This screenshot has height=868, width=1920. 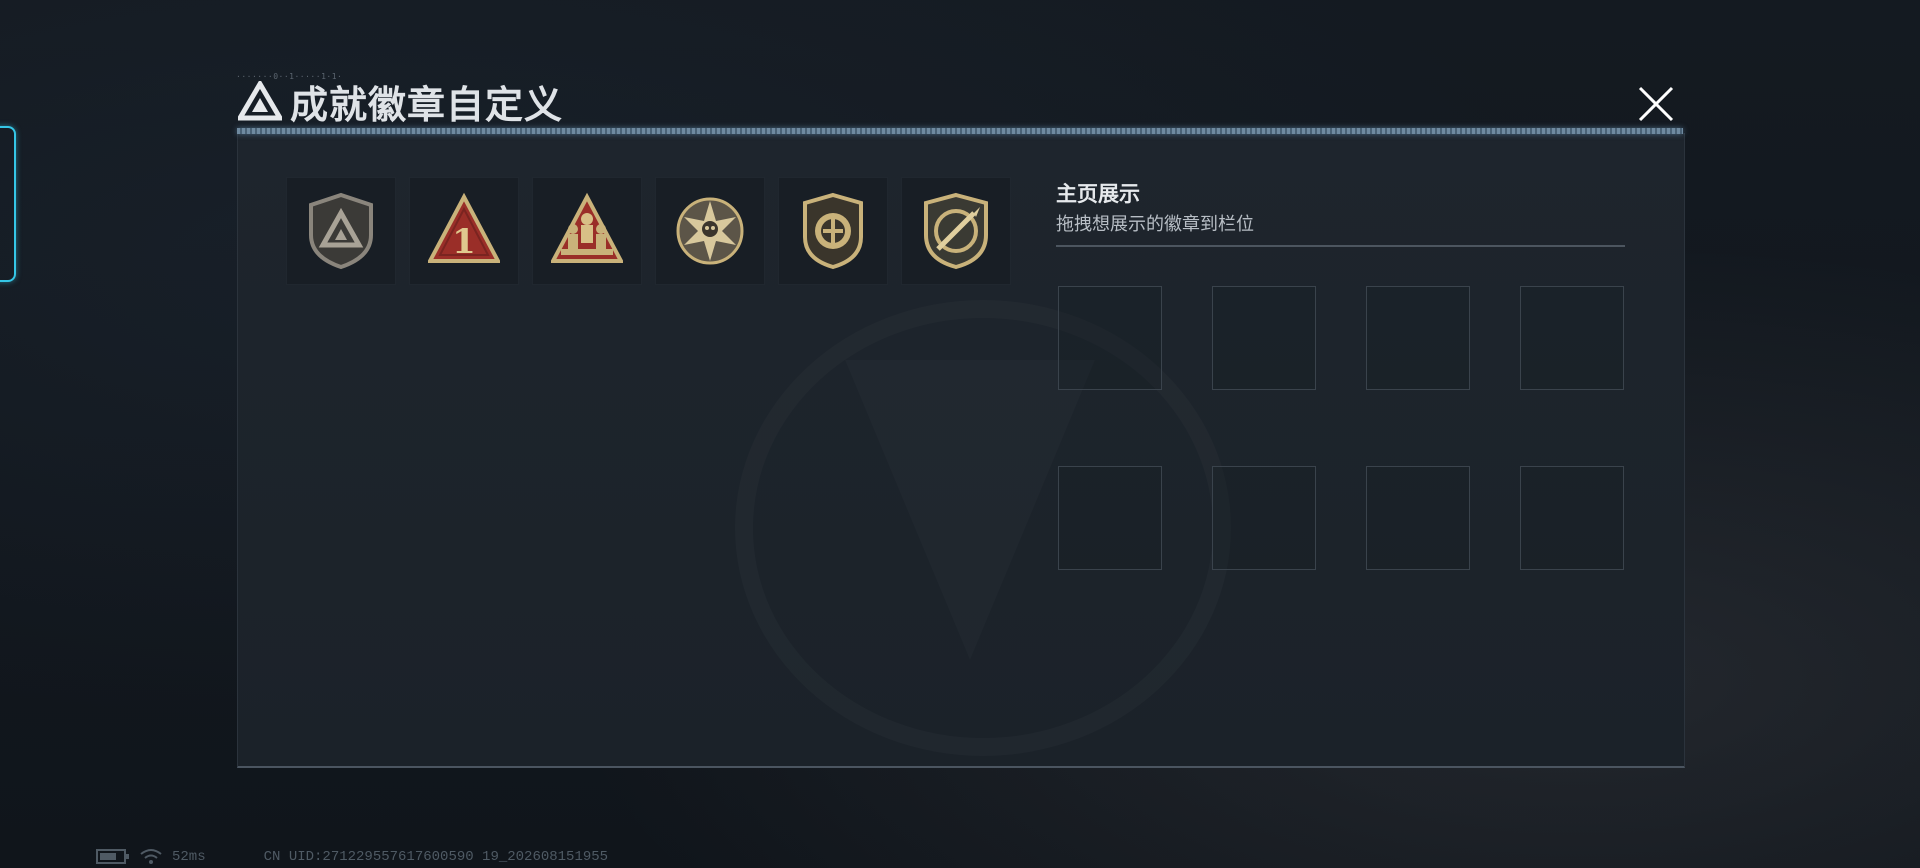 What do you see at coordinates (587, 227) in the screenshot?
I see `red-triangle-soldiers-badge-icon` at bounding box center [587, 227].